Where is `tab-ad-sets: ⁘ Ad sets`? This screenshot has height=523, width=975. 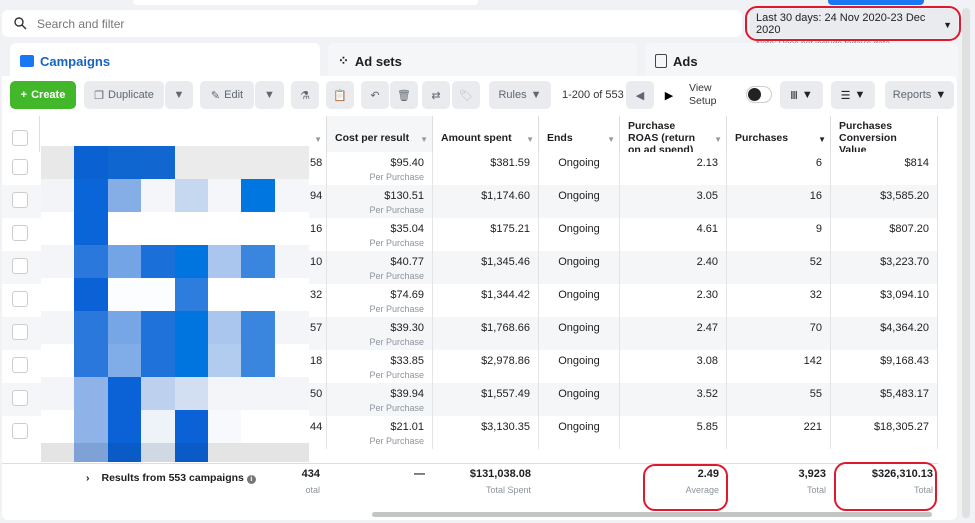 tab-ad-sets: ⁘ Ad sets is located at coordinates (482, 61).